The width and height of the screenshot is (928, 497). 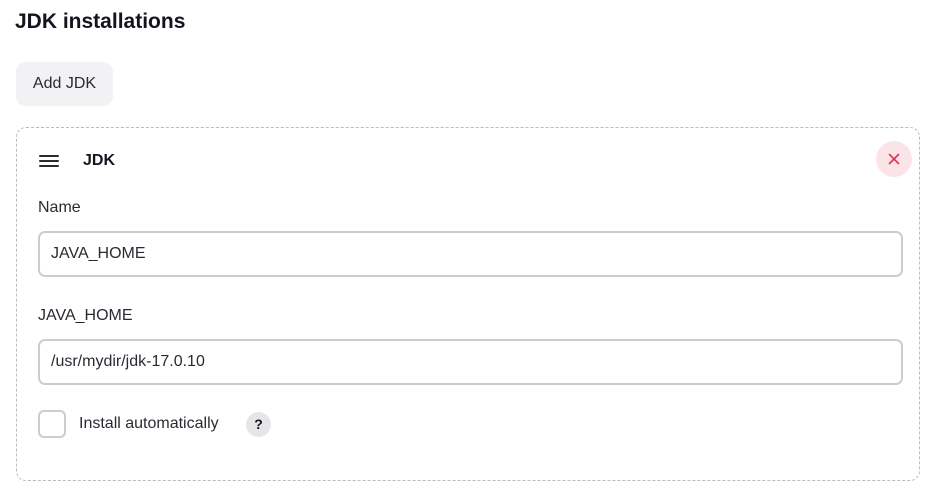 What do you see at coordinates (258, 424) in the screenshot?
I see `help-button: ?` at bounding box center [258, 424].